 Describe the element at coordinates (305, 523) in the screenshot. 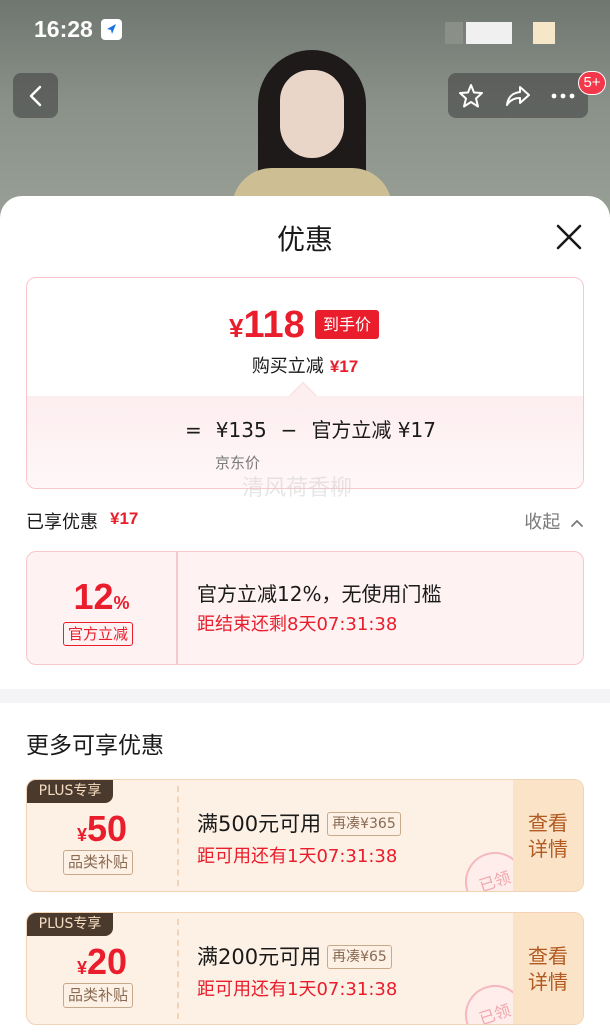

I see `enjoyed-discount-row: 已享优惠 ¥17 收起` at that location.